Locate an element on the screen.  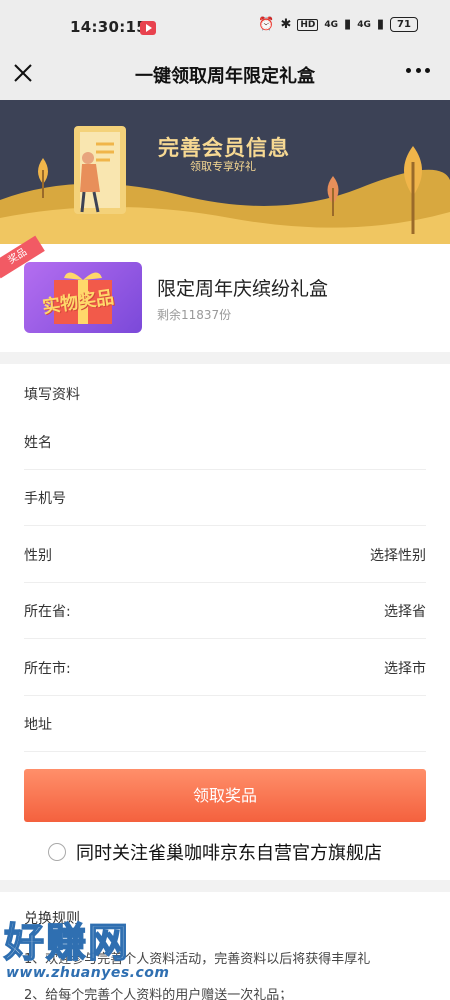
city-value: 选择市 is located at coordinates (405, 668).